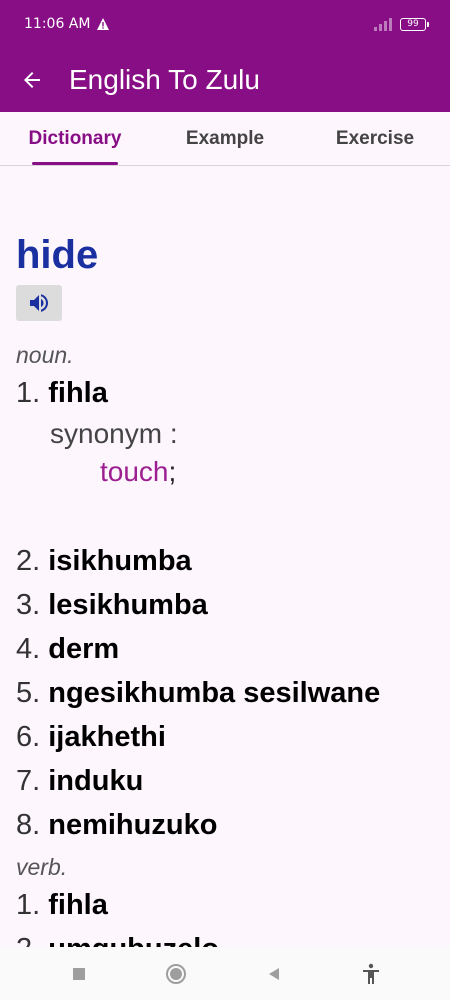 This screenshot has width=450, height=1000. I want to click on arrow-left-icon, so click(32, 80).